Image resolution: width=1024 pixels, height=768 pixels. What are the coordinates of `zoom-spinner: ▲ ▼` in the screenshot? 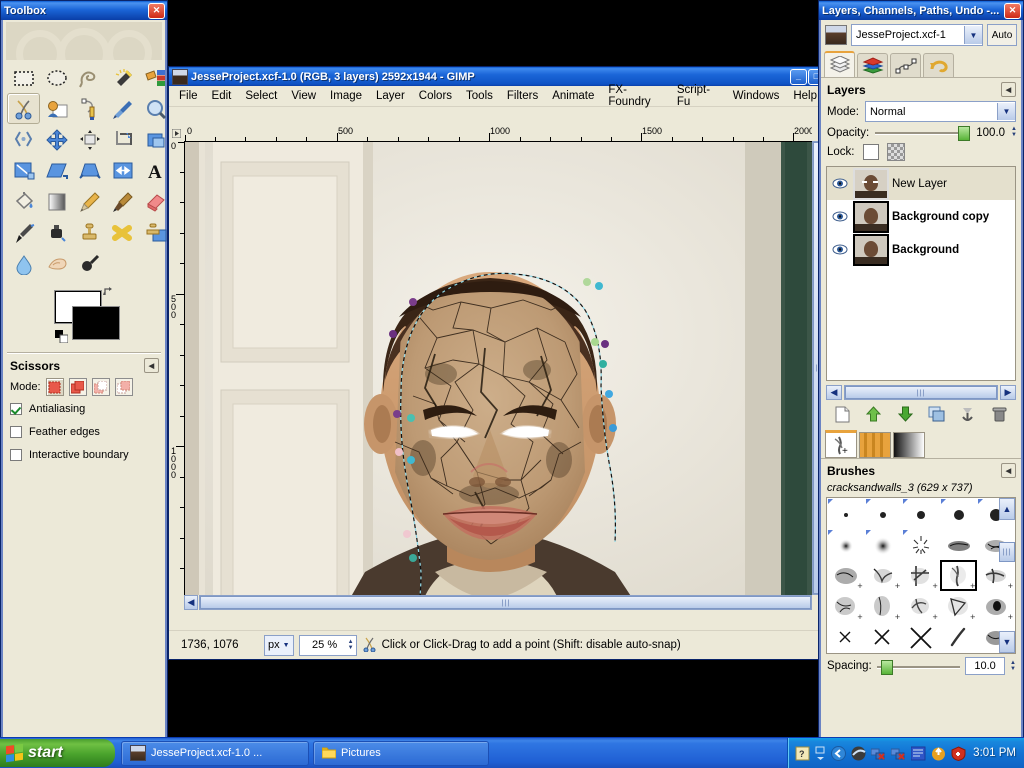 It's located at (351, 645).